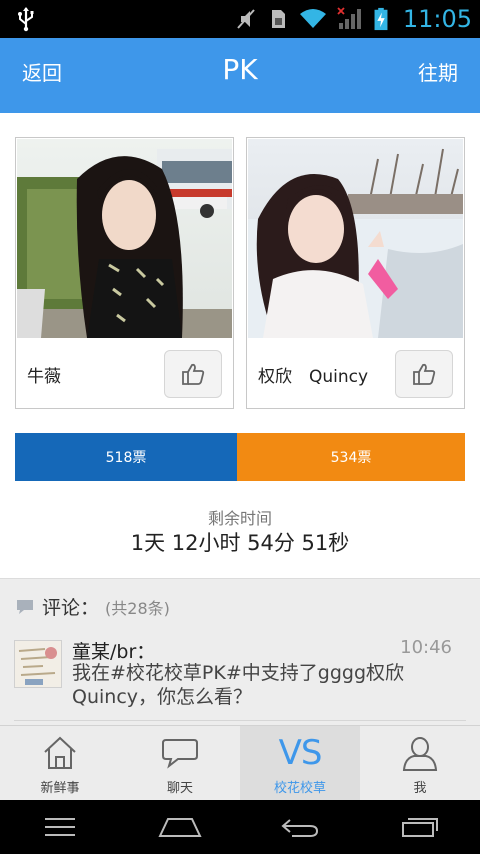  What do you see at coordinates (420, 788) in the screenshot?
I see `tab-me-label: 我` at bounding box center [420, 788].